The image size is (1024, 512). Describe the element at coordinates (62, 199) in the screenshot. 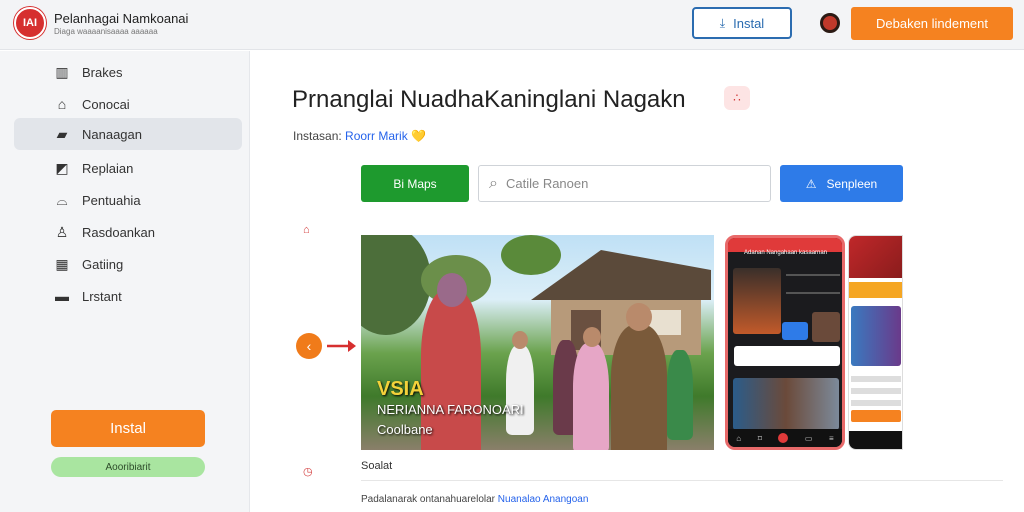

I see `bell-icon: ⌓` at that location.